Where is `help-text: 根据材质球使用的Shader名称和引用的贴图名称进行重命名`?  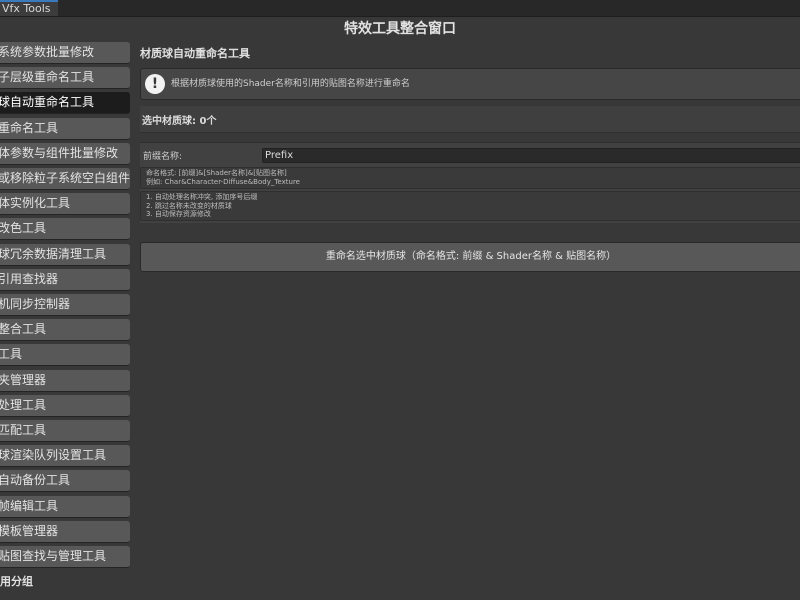 help-text: 根据材质球使用的Shader名称和引用的贴图名称进行重命名 is located at coordinates (290, 84).